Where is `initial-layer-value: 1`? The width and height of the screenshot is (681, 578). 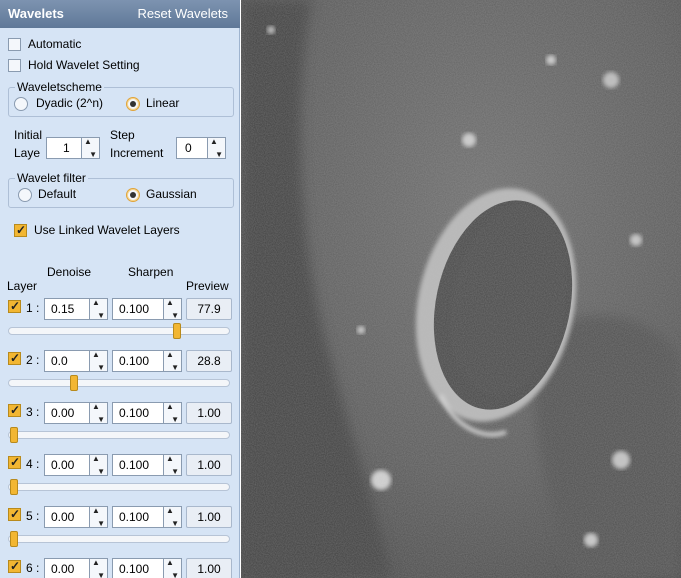 initial-layer-value: 1 is located at coordinates (66, 148).